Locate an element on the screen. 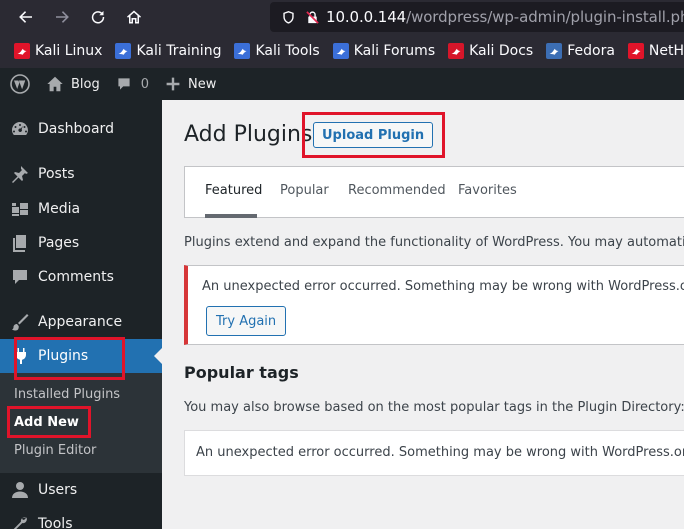 This screenshot has height=529, width=684. wp-logo-menu is located at coordinates (20, 84).